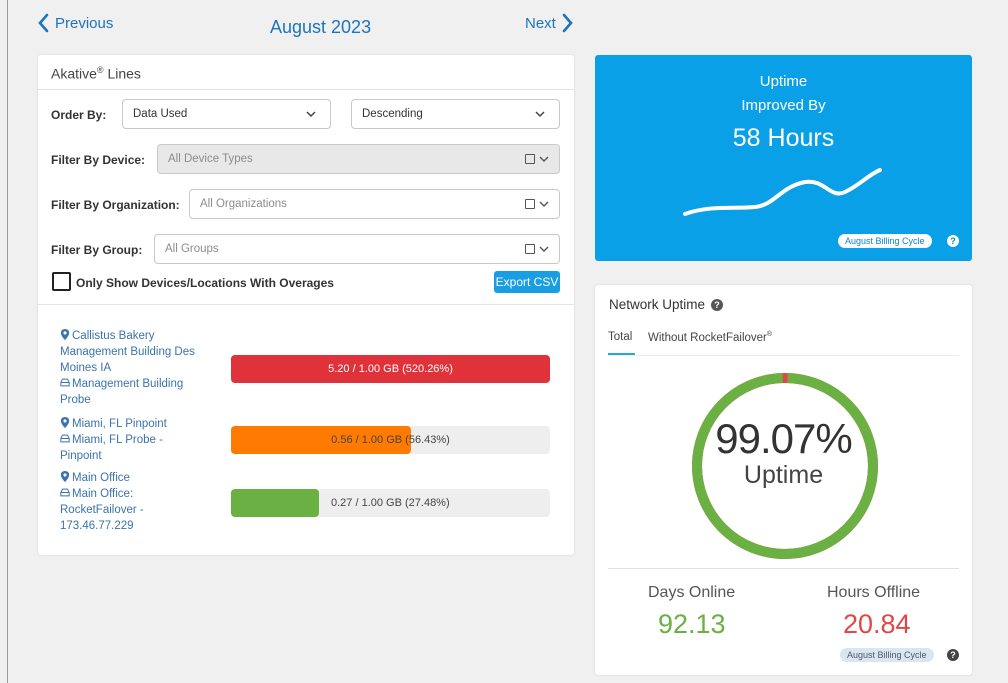  What do you see at coordinates (877, 624) in the screenshot?
I see `hours-offline-value: 20.84` at bounding box center [877, 624].